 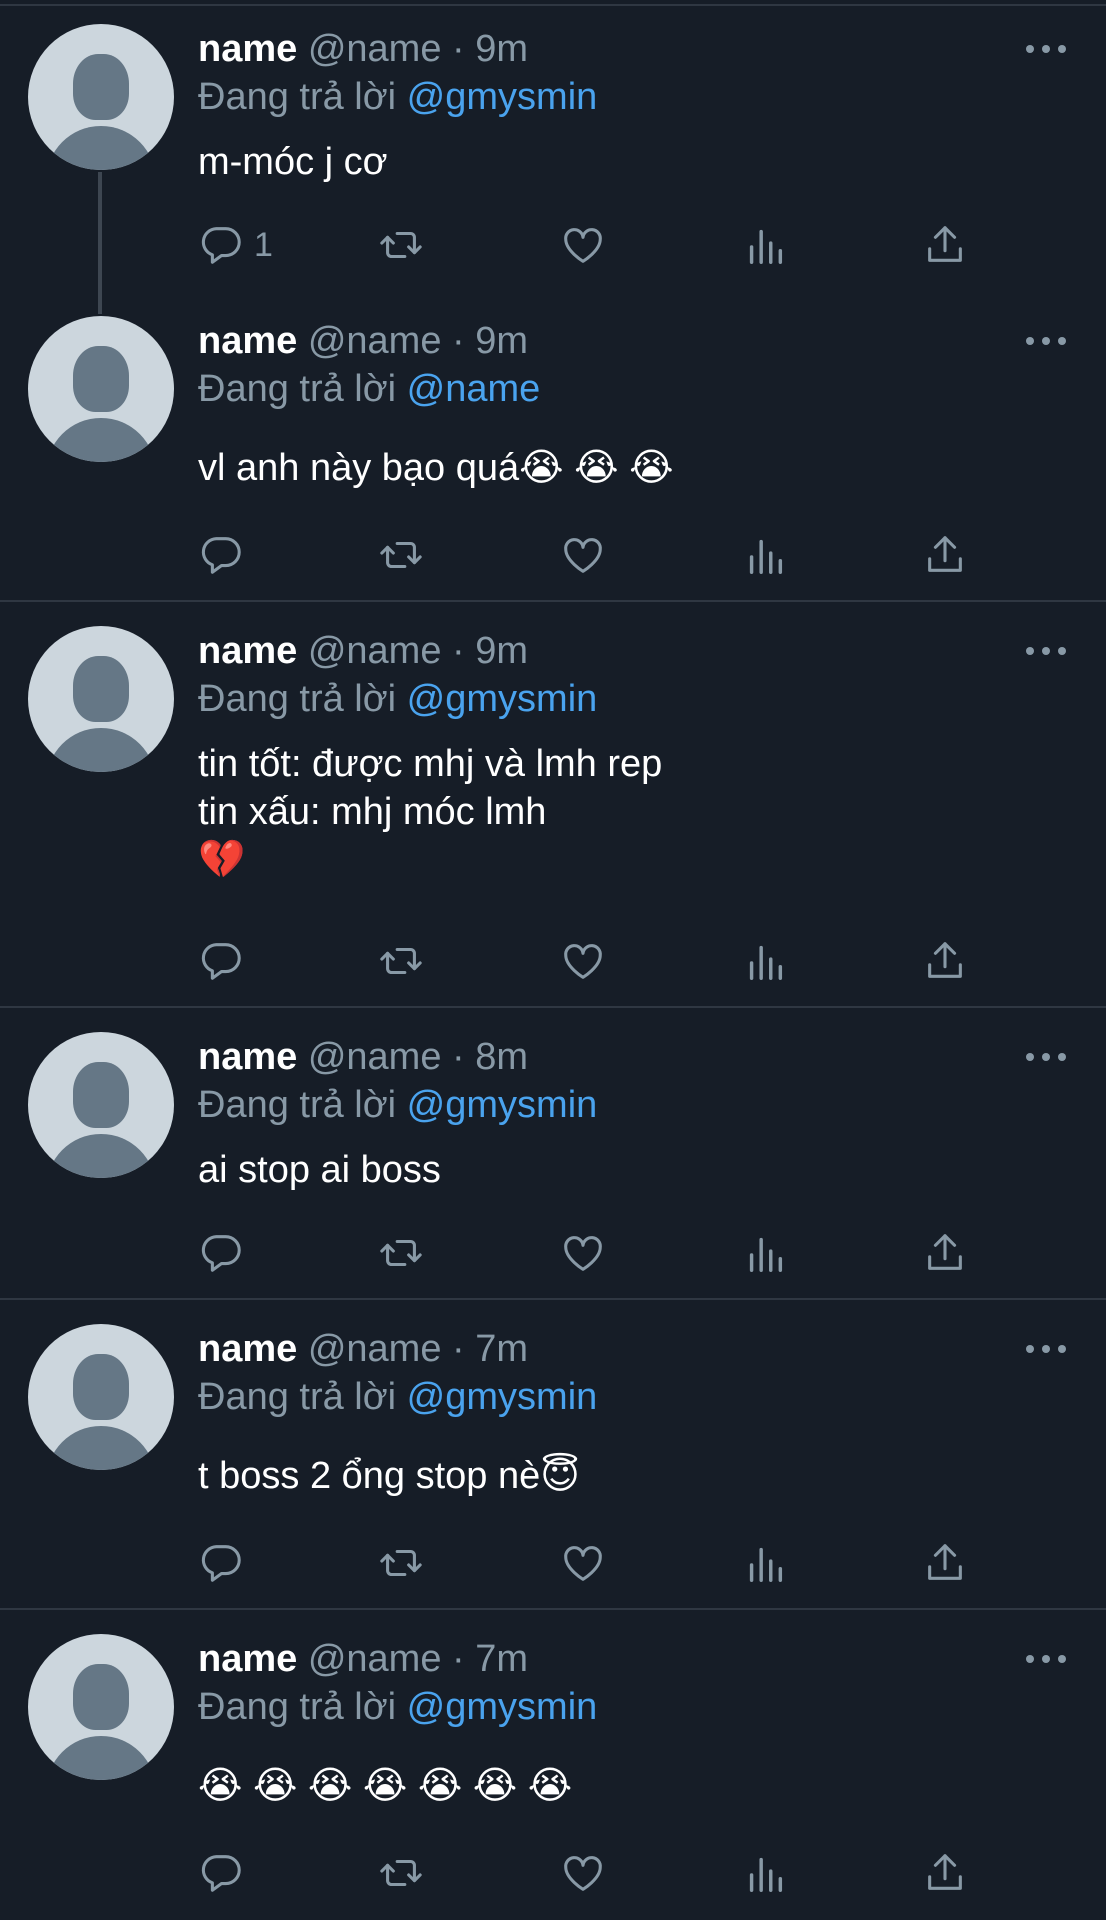 I want to click on mention-link: @name, so click(x=474, y=389).